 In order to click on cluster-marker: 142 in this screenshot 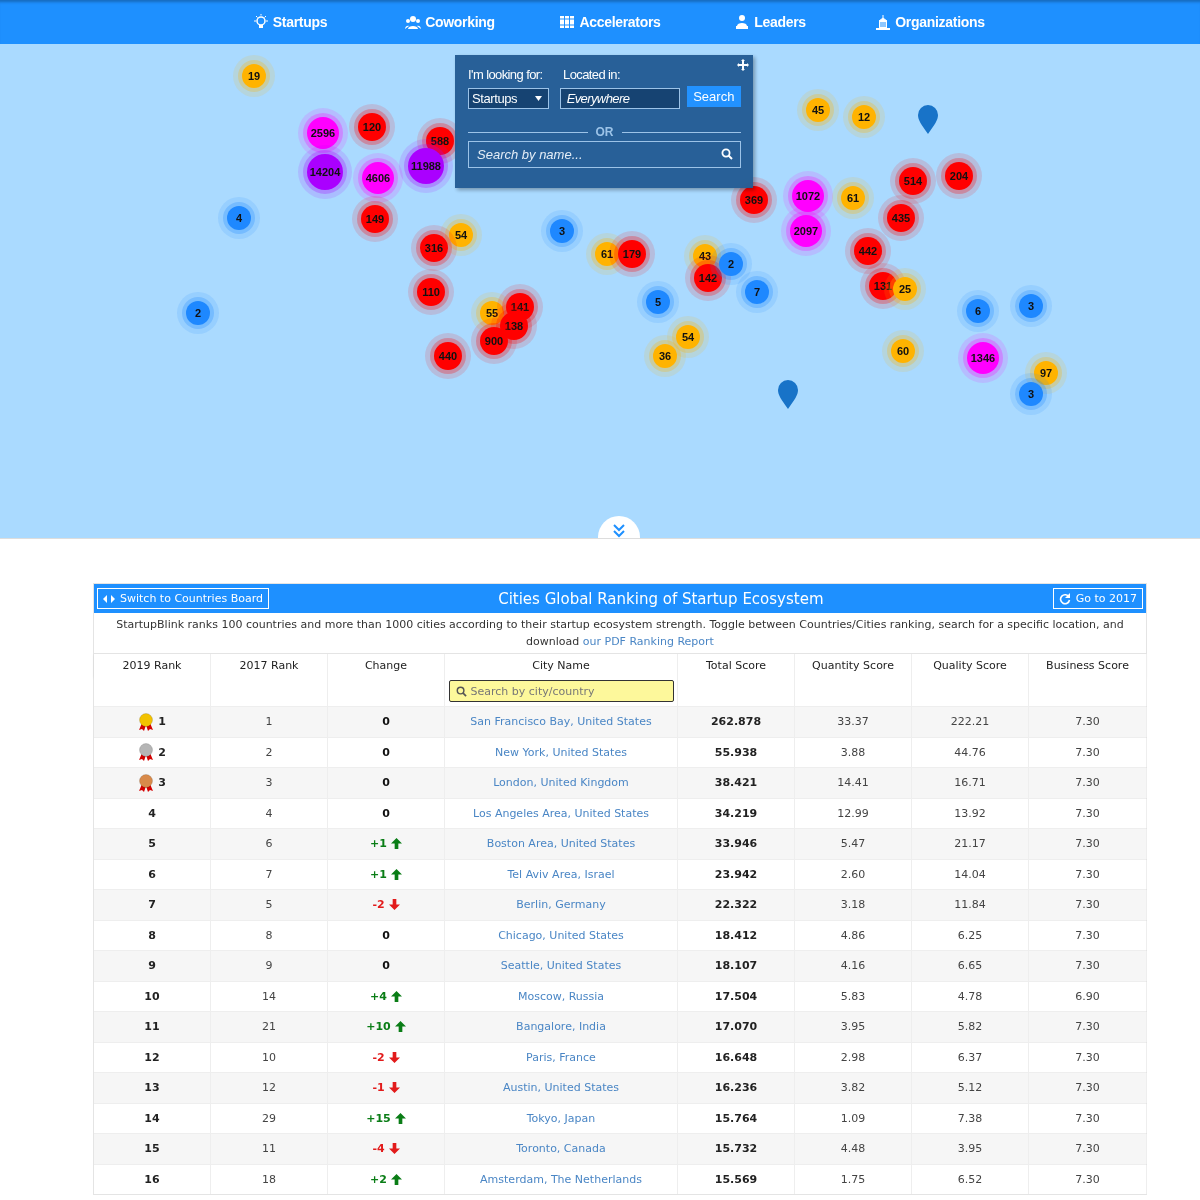, I will do `click(708, 278)`.